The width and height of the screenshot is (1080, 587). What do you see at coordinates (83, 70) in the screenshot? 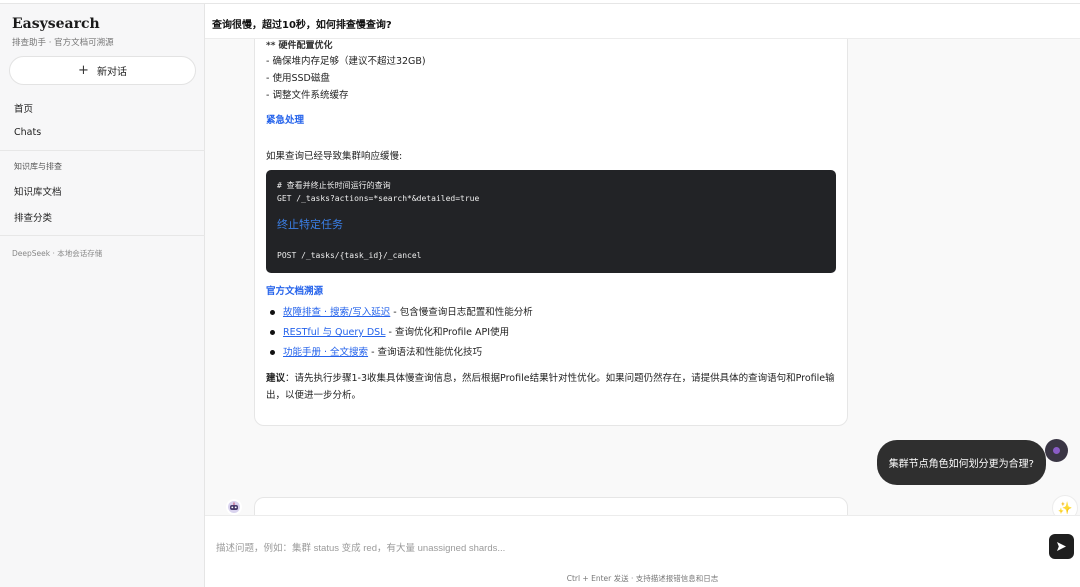
I see `plus-icon: +` at bounding box center [83, 70].